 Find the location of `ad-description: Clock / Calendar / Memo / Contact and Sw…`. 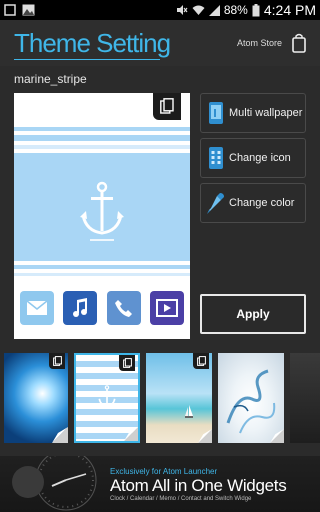

ad-description: Clock / Calendar / Memo / Contact and Sw… is located at coordinates (181, 499).